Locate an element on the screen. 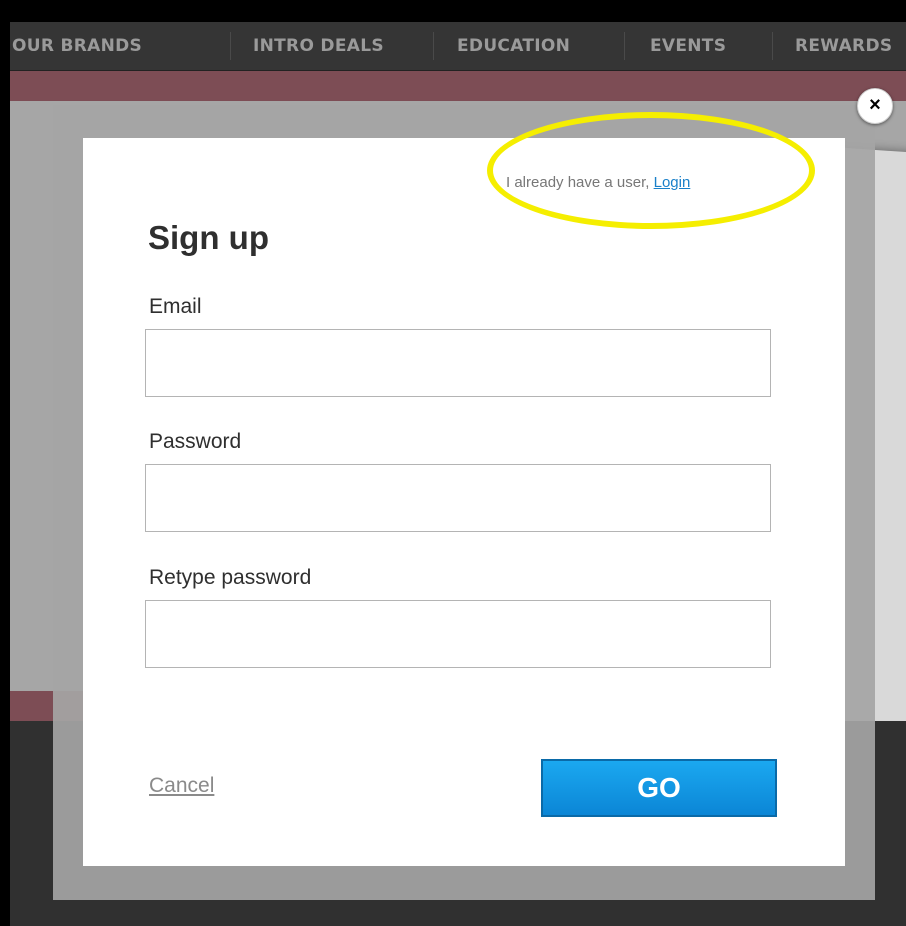 The image size is (906, 926). already-user-row: I already have a user, Login is located at coordinates (598, 182).